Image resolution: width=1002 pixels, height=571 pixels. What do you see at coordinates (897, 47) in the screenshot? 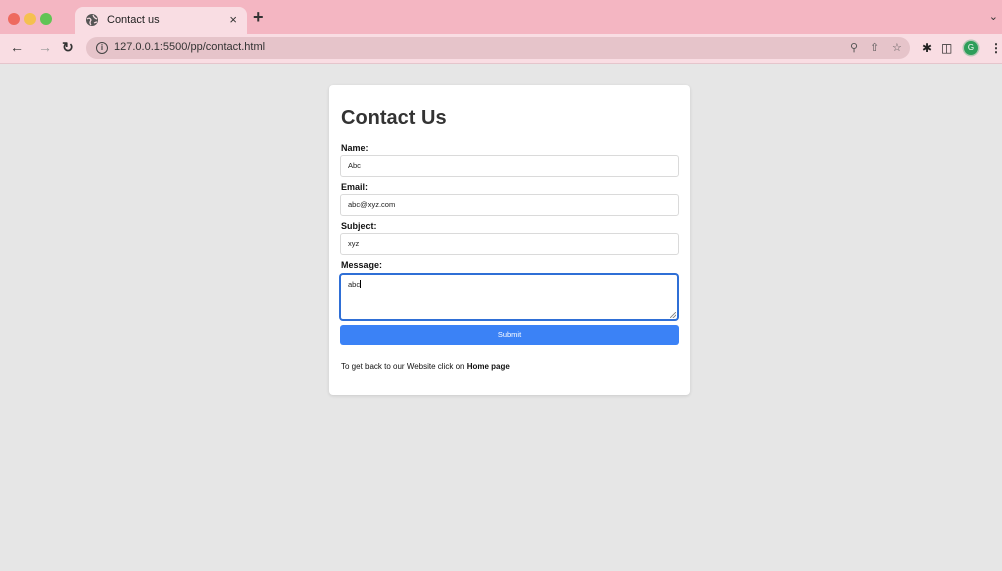
I see `bookmark-star-icon: ☆` at bounding box center [897, 47].